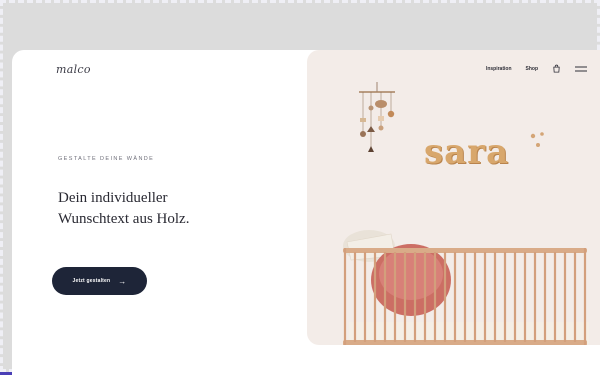 The width and height of the screenshot is (600, 375). I want to click on baby-mobile-decoration, so click(377, 117).